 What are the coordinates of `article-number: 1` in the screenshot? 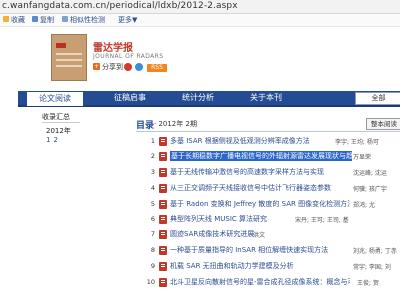 It's located at (152, 141).